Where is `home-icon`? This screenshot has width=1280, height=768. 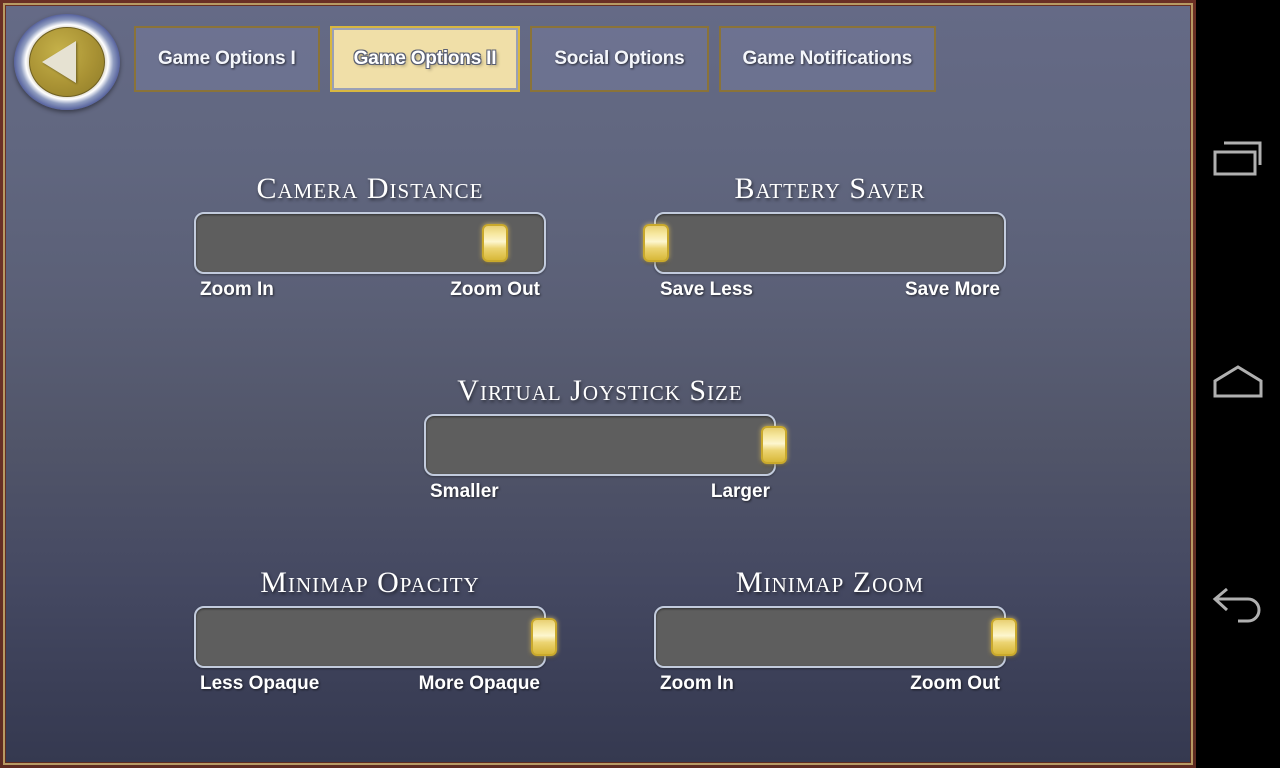 home-icon is located at coordinates (1238, 381).